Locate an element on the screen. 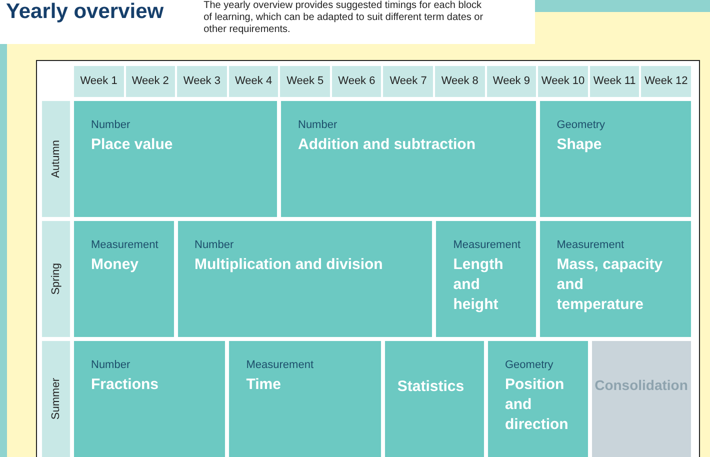 The image size is (710, 457). block-title: Length and height is located at coordinates (478, 285).